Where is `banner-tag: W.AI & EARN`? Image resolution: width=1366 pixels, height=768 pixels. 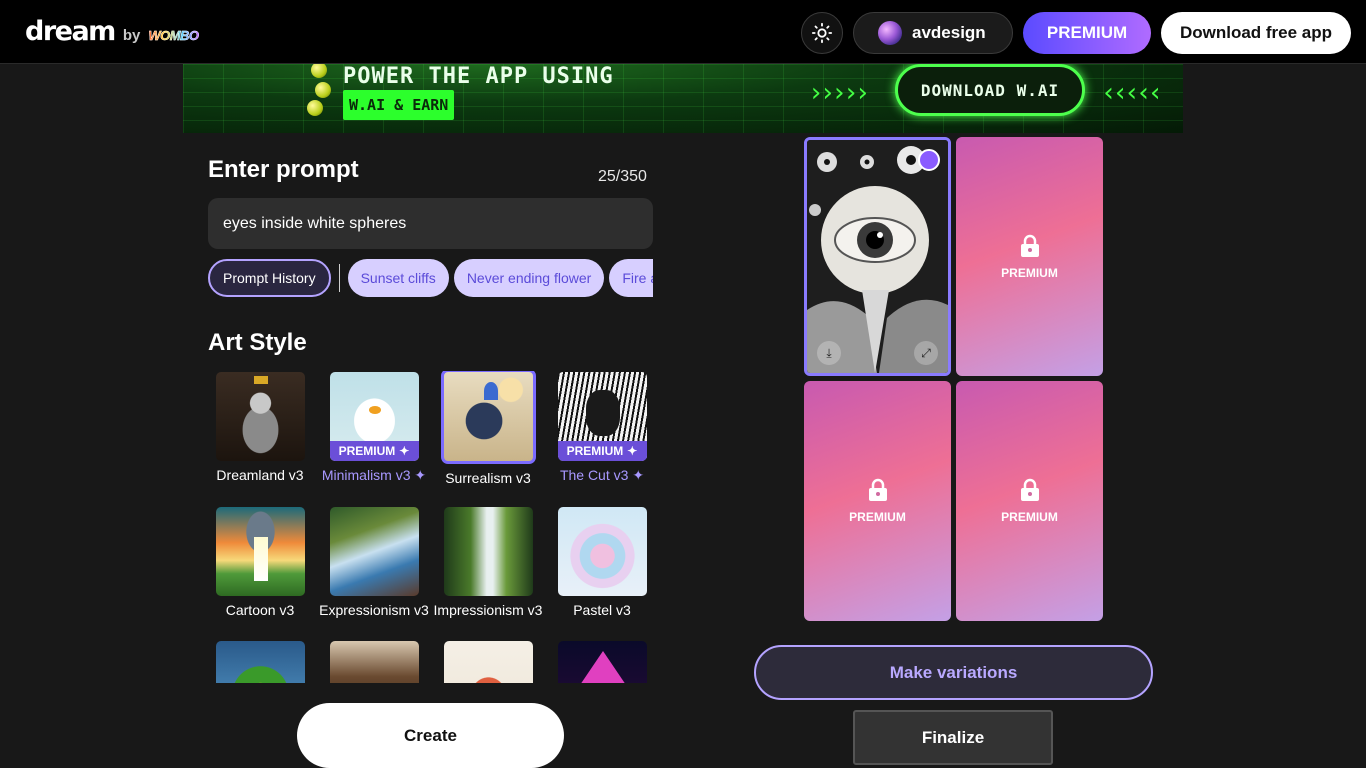 banner-tag: W.AI & EARN is located at coordinates (399, 105).